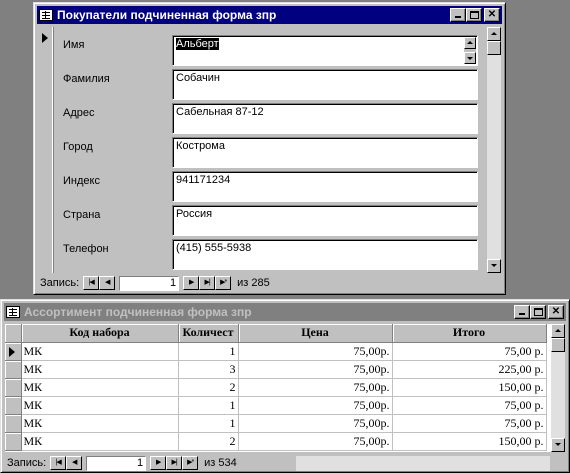 This screenshot has height=473, width=570. What do you see at coordinates (325, 84) in the screenshot?
I see `last-name-field: Собачин` at bounding box center [325, 84].